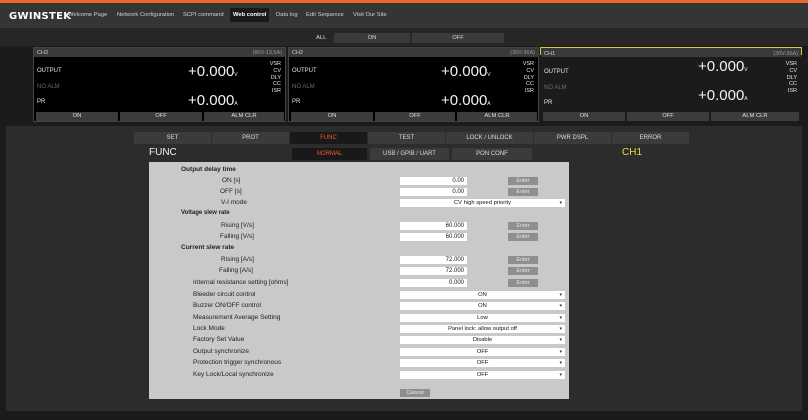  What do you see at coordinates (163, 152) in the screenshot?
I see `func-title: FUNC` at bounding box center [163, 152].